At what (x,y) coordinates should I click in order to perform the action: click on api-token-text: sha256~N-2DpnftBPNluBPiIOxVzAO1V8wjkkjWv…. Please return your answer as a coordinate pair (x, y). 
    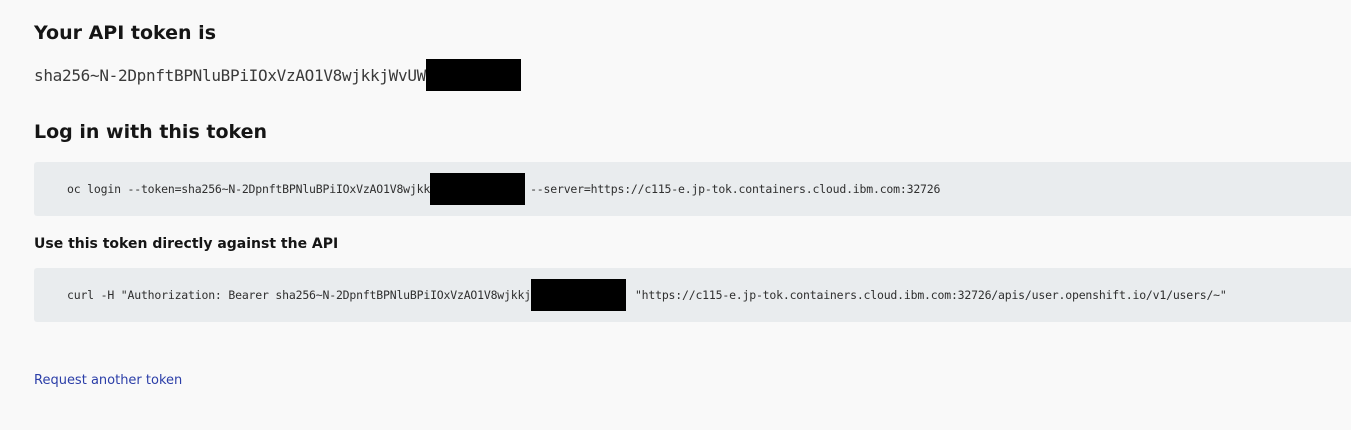
    Looking at the image, I should click on (230, 75).